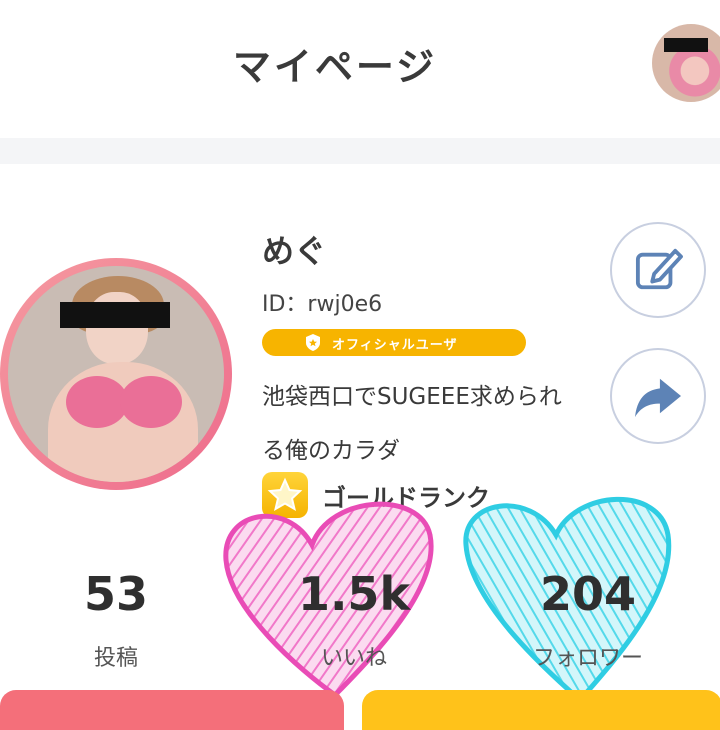  Describe the element at coordinates (360, 151) in the screenshot. I see `section-divider` at that location.